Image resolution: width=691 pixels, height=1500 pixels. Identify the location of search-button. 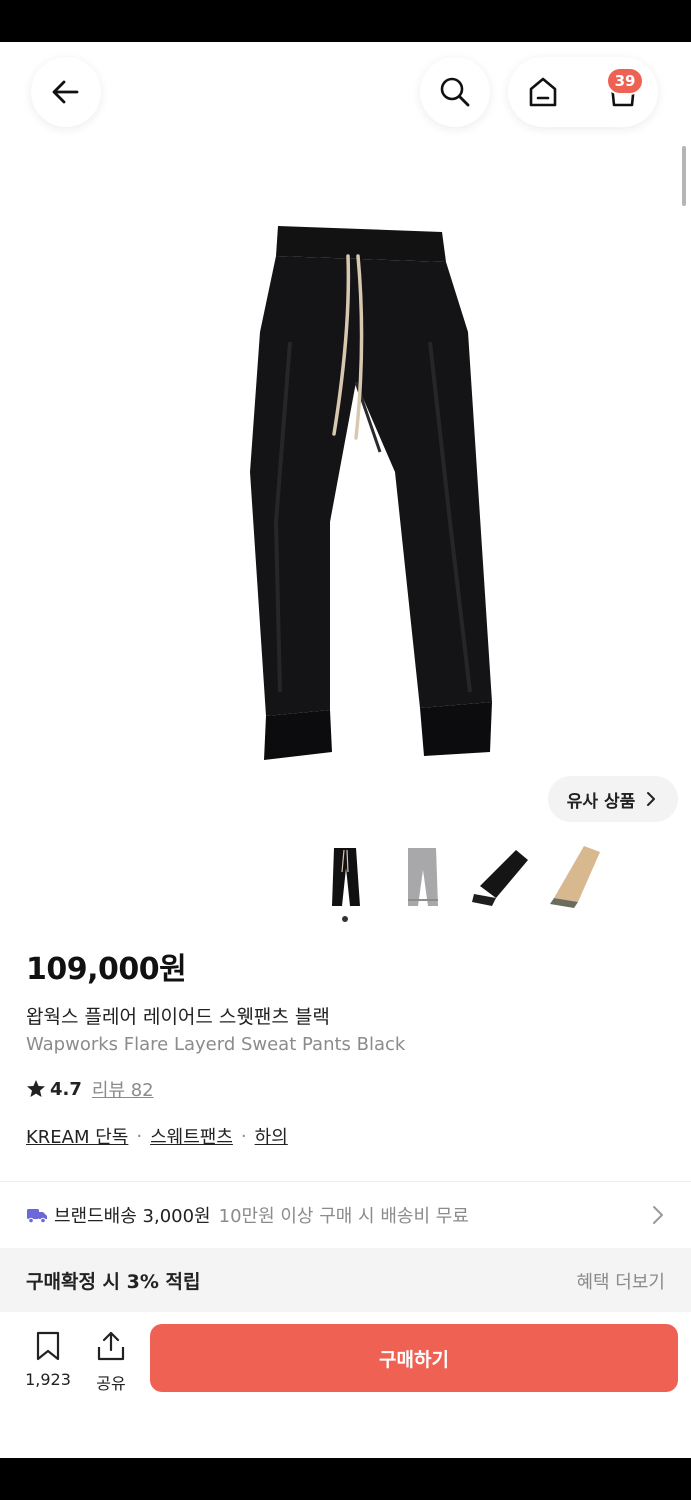
(455, 92).